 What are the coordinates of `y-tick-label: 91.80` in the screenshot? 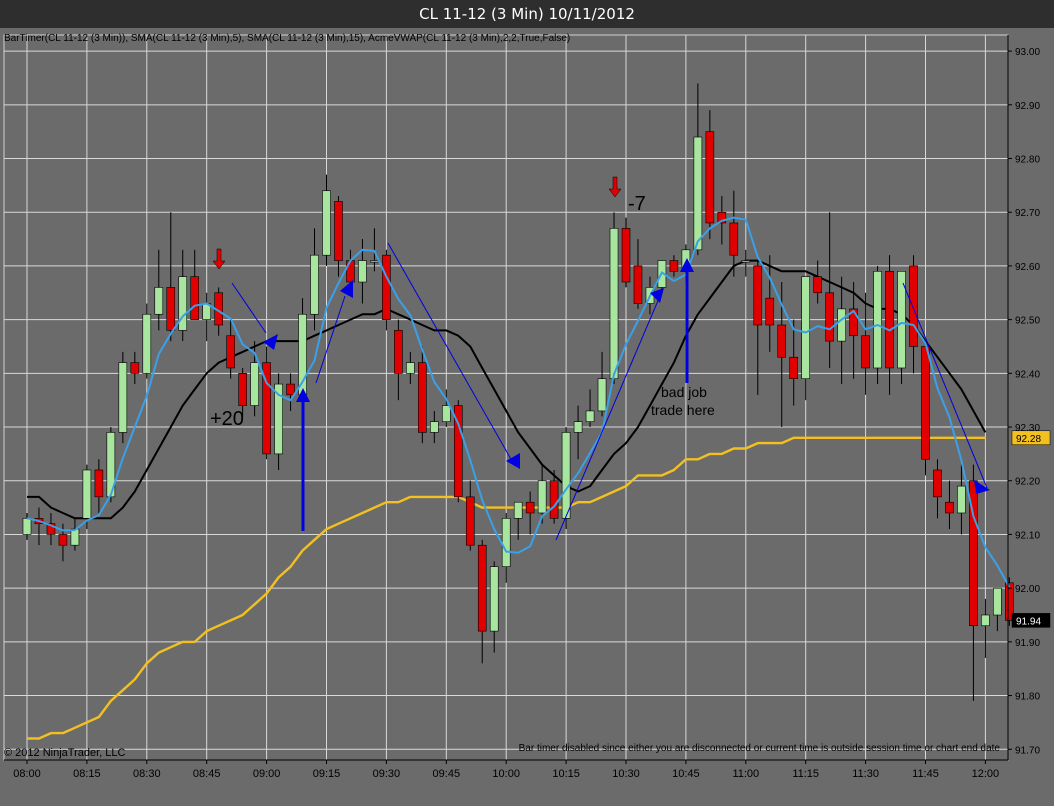 It's located at (1027, 697).